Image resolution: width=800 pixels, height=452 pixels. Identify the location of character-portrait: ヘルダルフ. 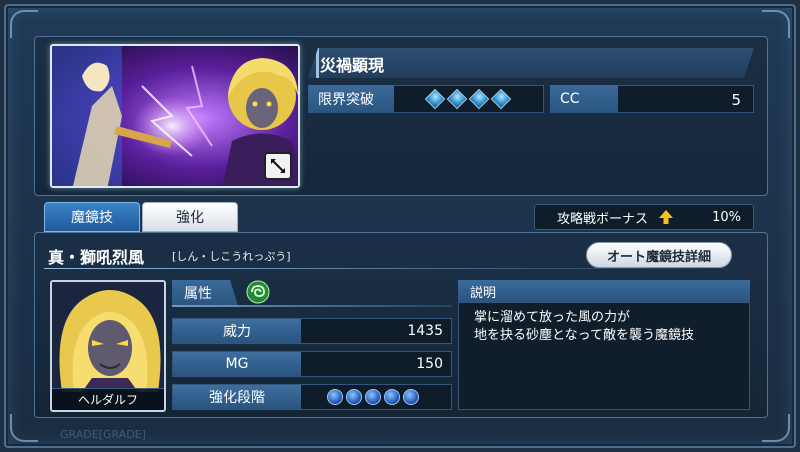
(108, 346).